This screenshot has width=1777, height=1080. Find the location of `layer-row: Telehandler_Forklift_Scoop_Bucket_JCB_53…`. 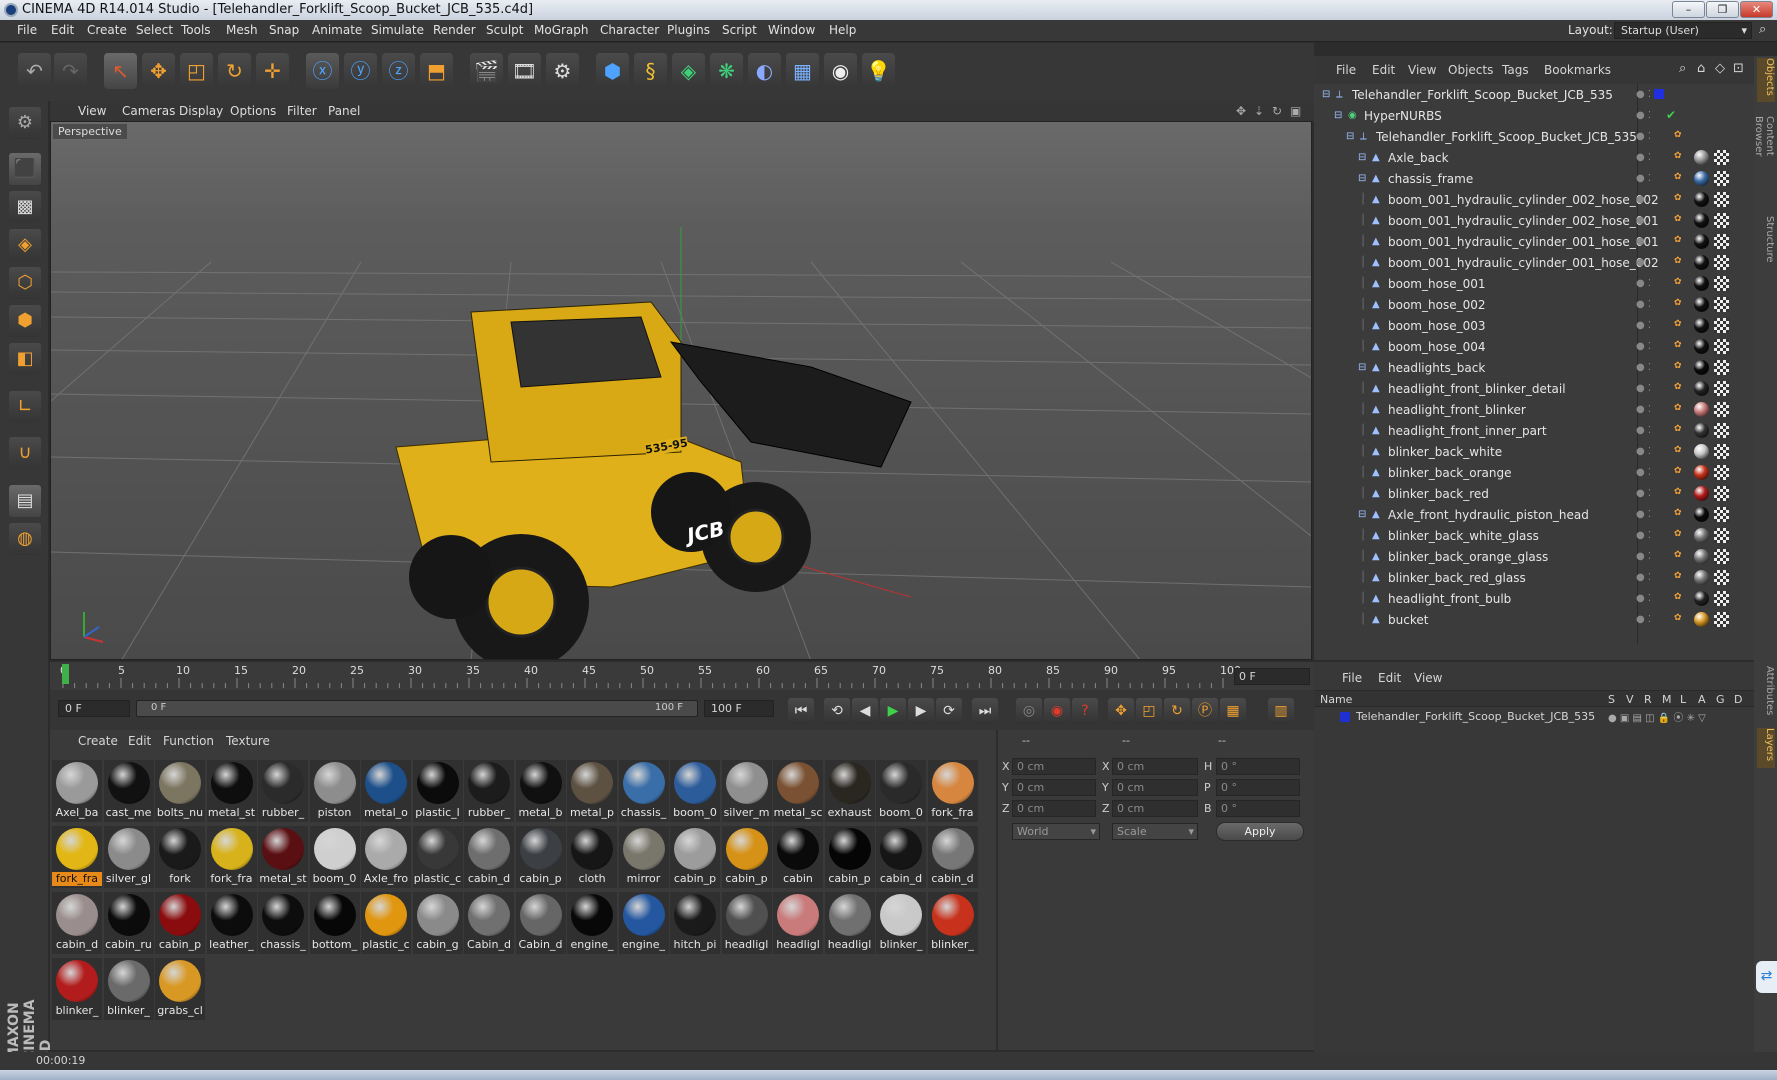

layer-row: Telehandler_Forklift_Scoop_Bucket_JCB_53… is located at coordinates (1534, 717).